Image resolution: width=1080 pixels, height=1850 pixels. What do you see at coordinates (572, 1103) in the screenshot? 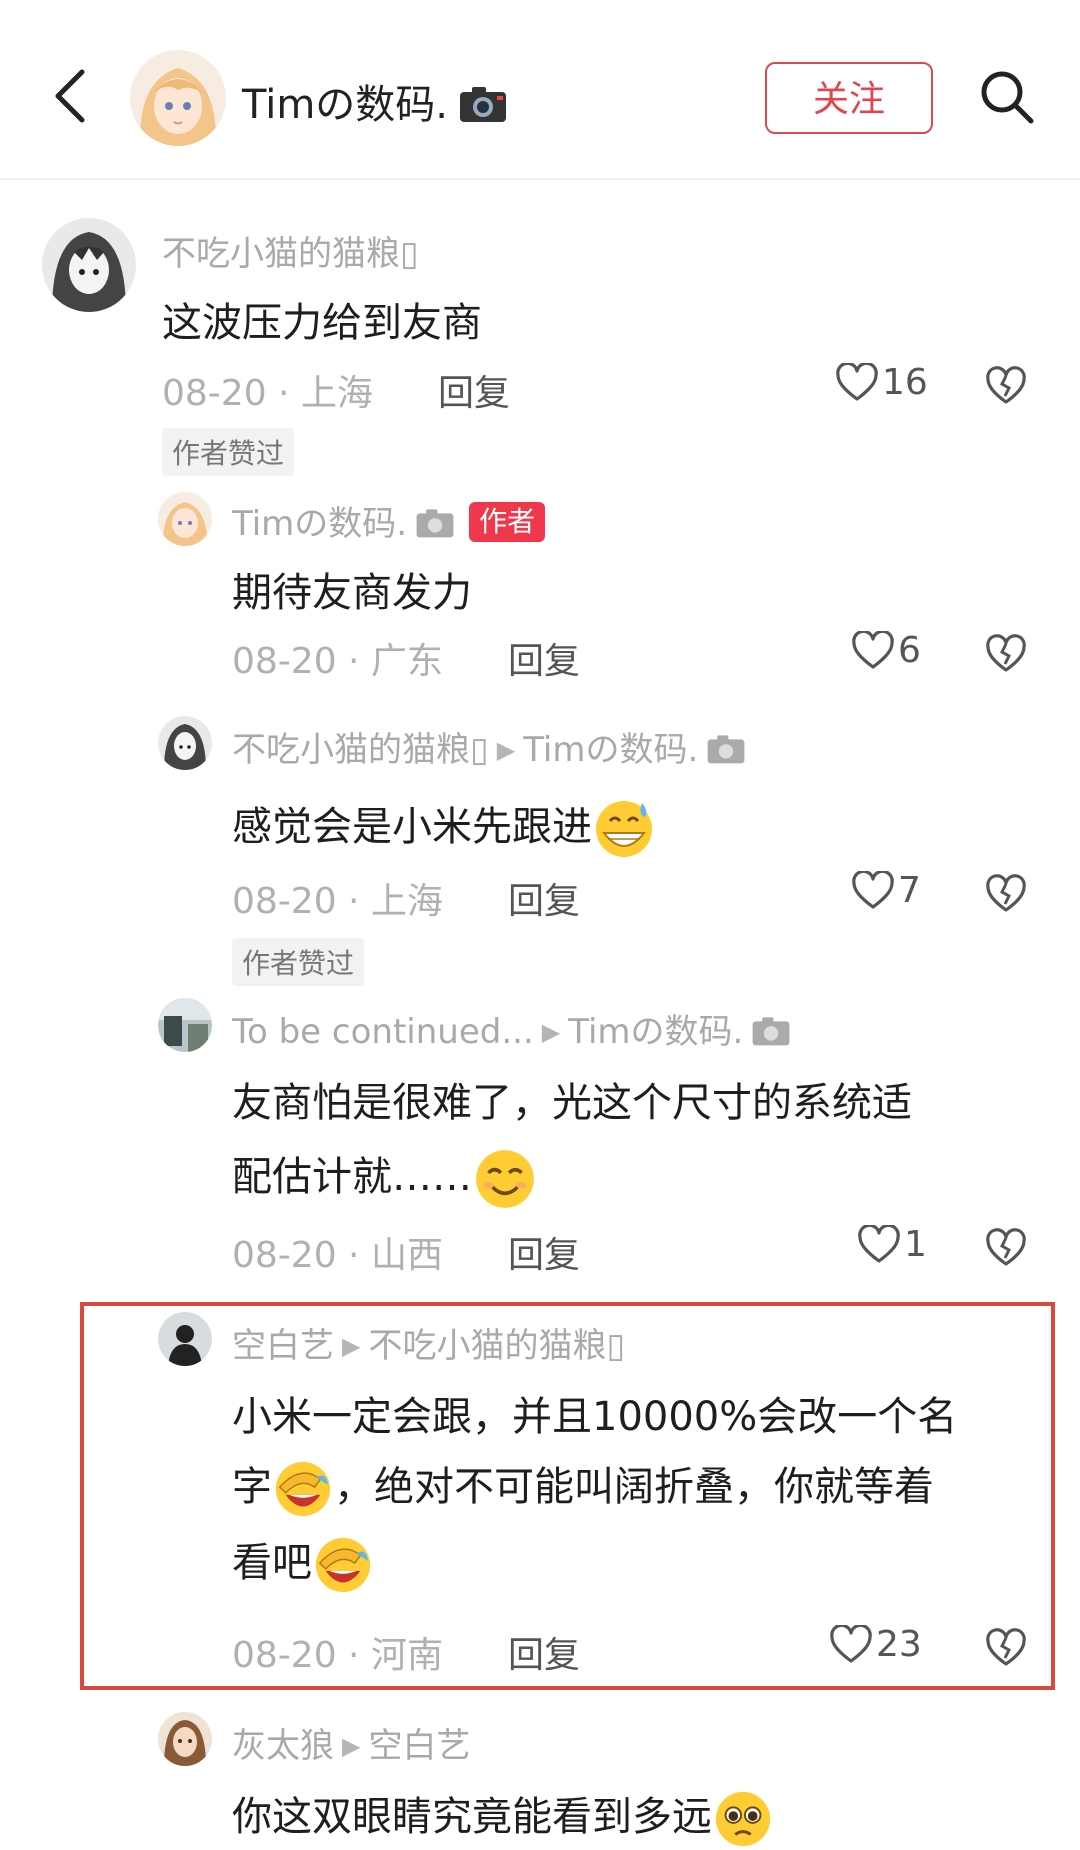
I see `comment-text-line: 友商怕是很难了，光这个尺寸的系统适` at bounding box center [572, 1103].